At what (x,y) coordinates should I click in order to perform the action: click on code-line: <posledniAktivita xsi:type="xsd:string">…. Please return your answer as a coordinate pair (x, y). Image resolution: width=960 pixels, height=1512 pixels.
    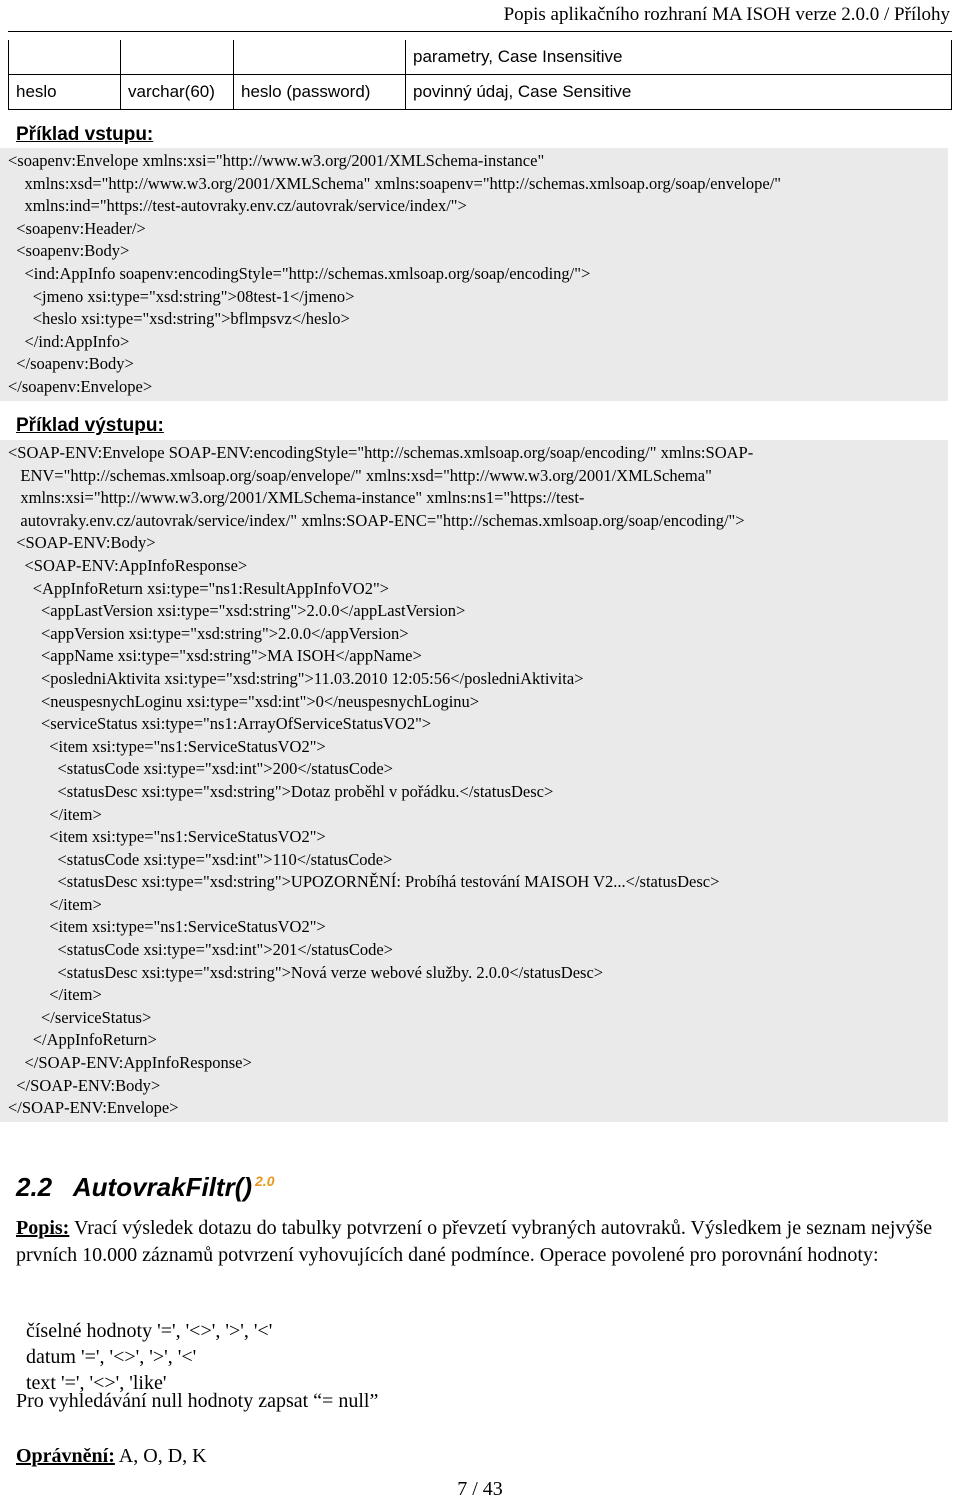
    Looking at the image, I should click on (296, 678).